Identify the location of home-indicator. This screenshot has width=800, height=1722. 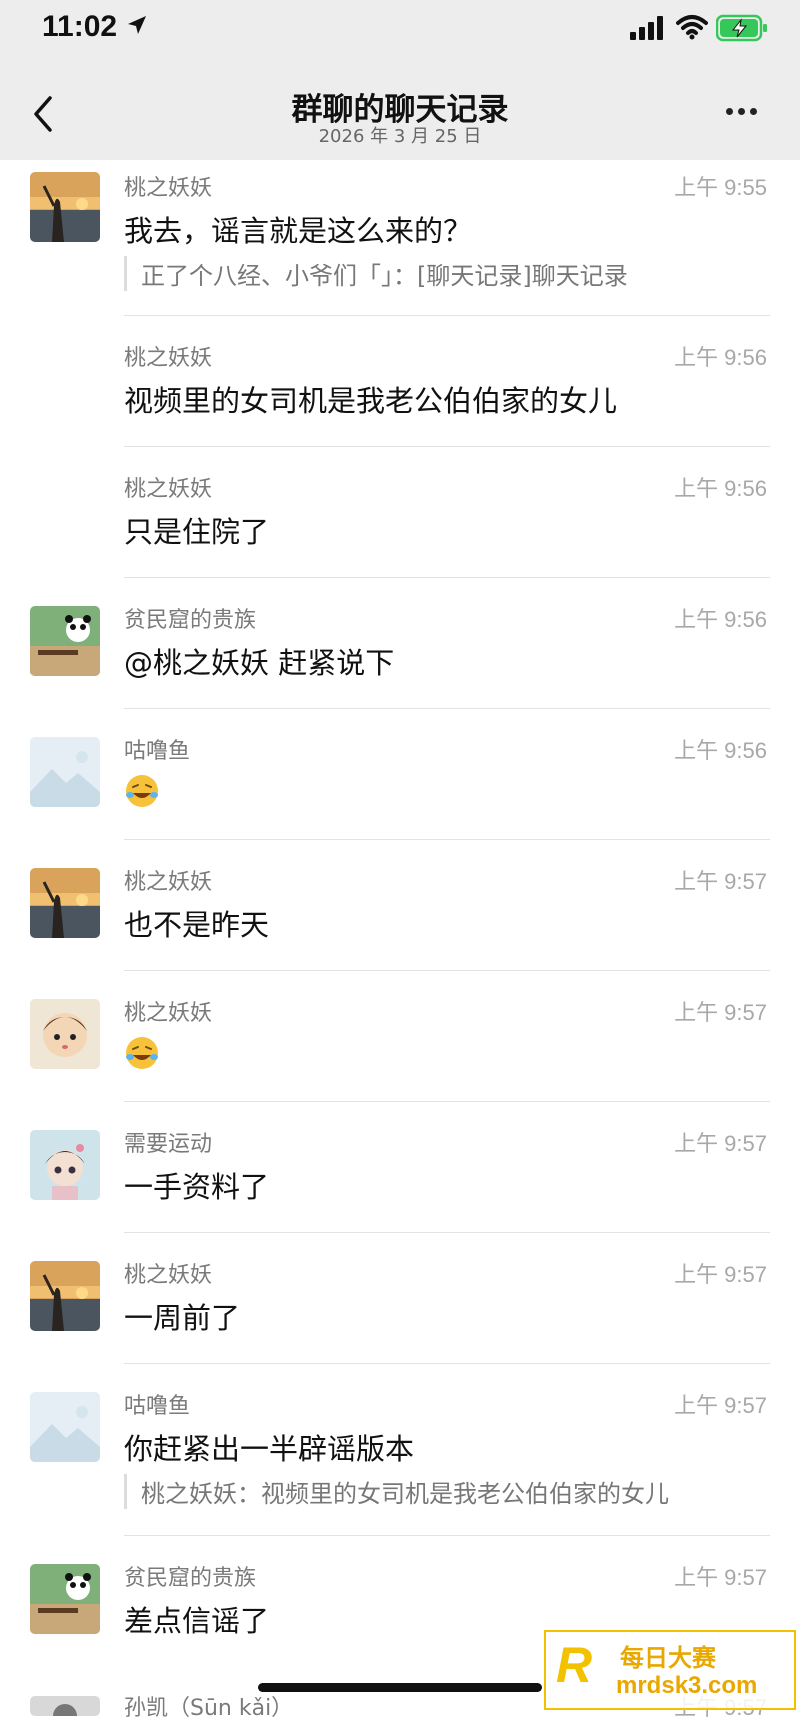
(400, 1687).